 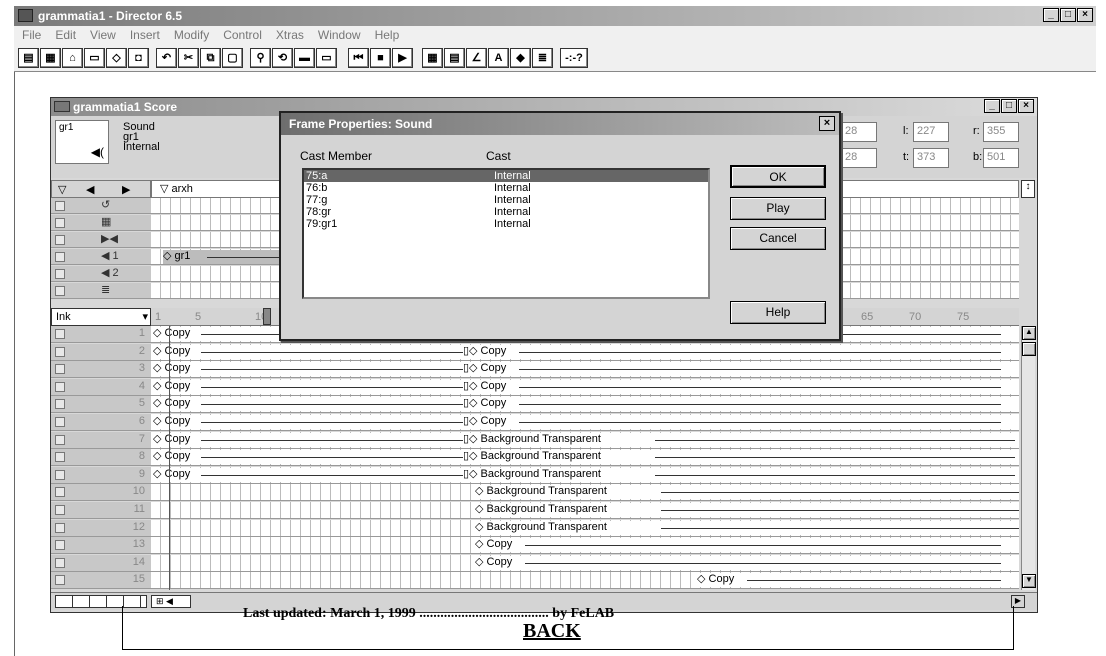 I want to click on menu-modify: Modify, so click(x=191, y=35).